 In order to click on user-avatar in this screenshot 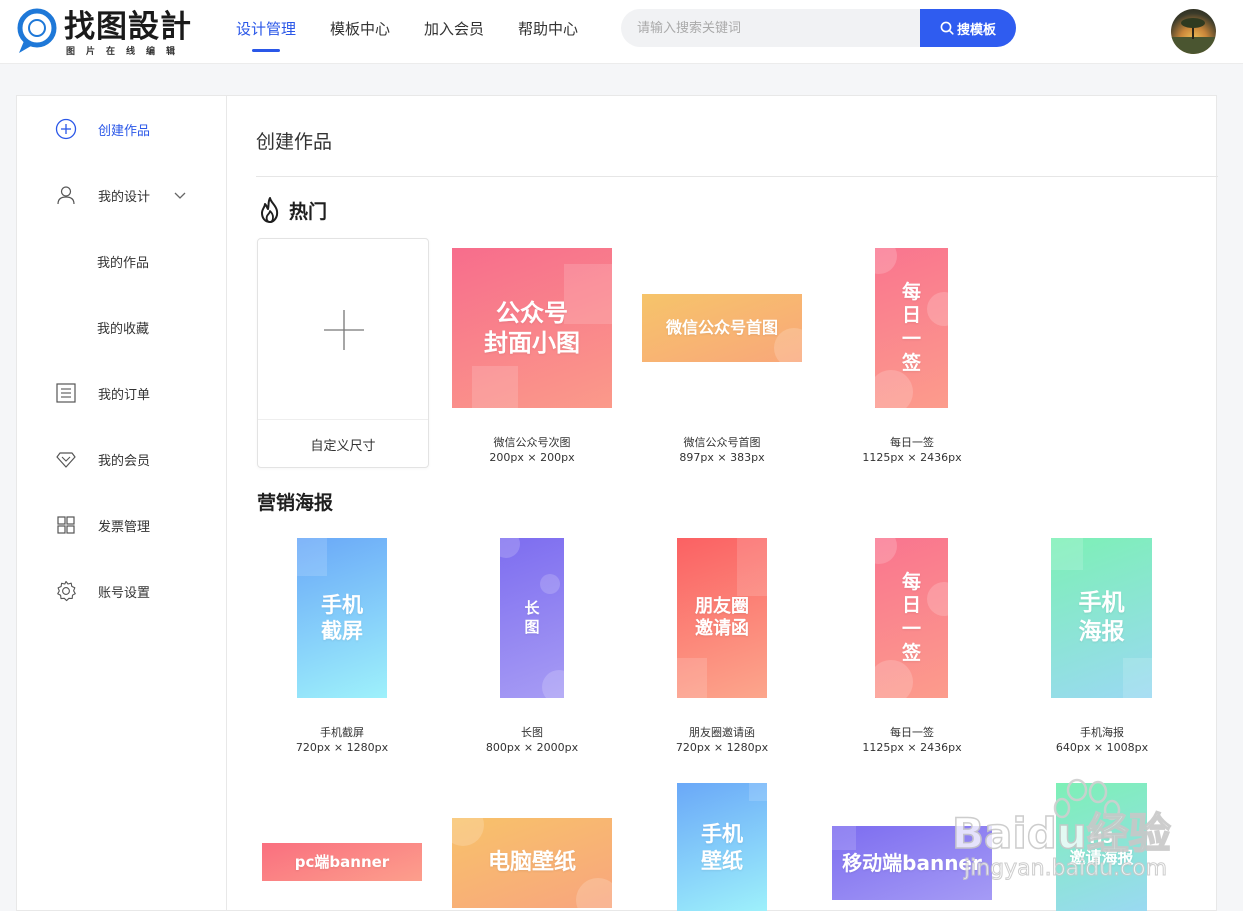, I will do `click(1193, 31)`.